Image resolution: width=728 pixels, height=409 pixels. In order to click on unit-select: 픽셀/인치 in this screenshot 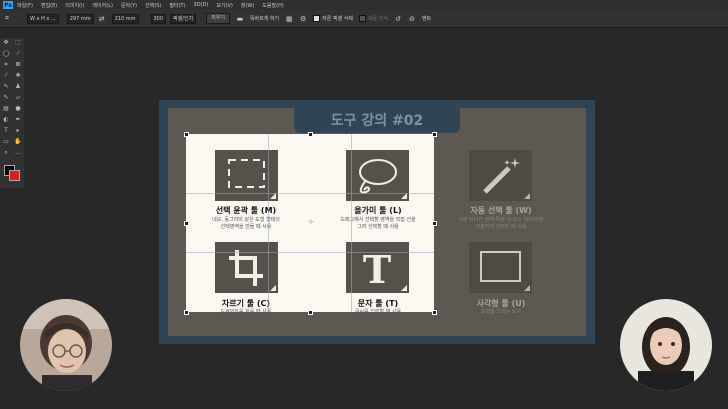, I will do `click(183, 18)`.